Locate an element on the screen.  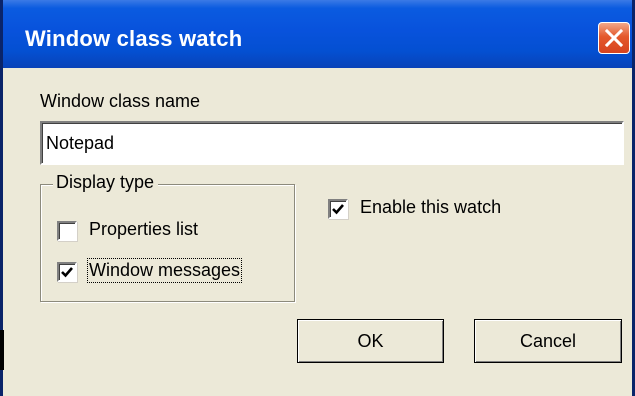
class-name-label: Window class name is located at coordinates (120, 101).